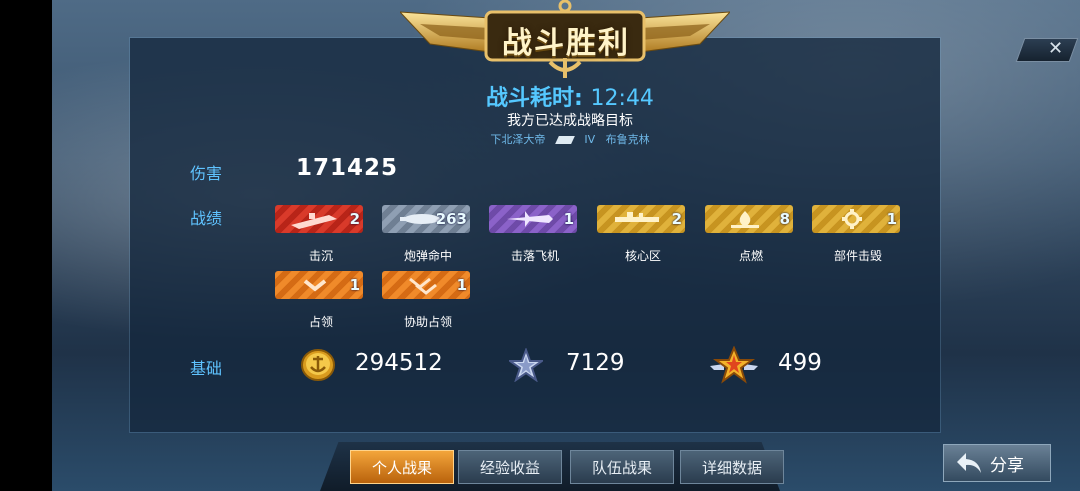  Describe the element at coordinates (26, 245) in the screenshot. I see `device-edge` at that location.